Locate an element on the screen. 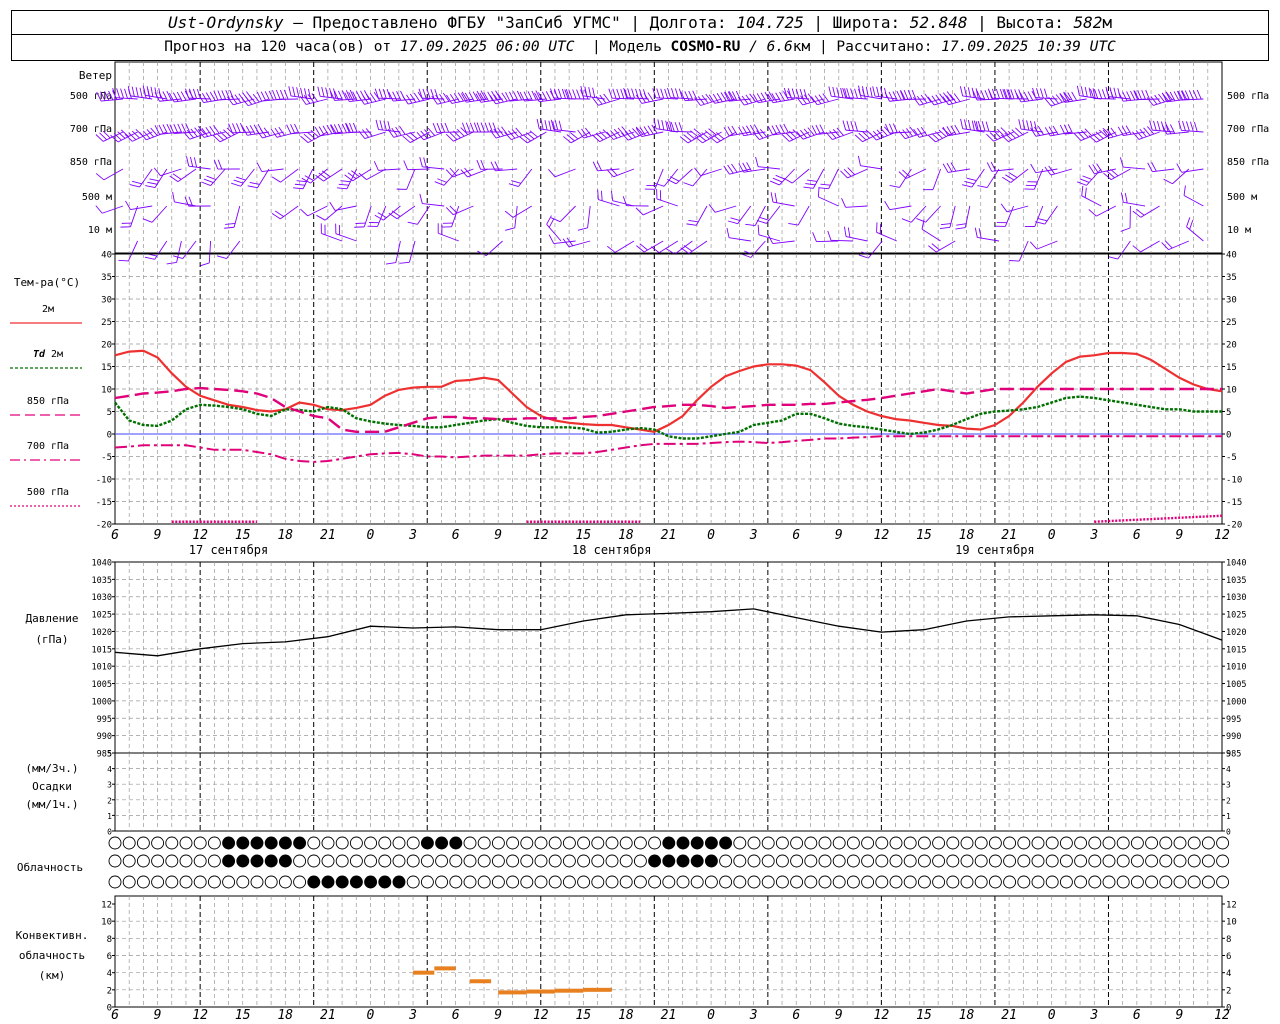 This screenshot has width=1280, height=1024. x-tick-label-bottom: 18 is located at coordinates (626, 1015).